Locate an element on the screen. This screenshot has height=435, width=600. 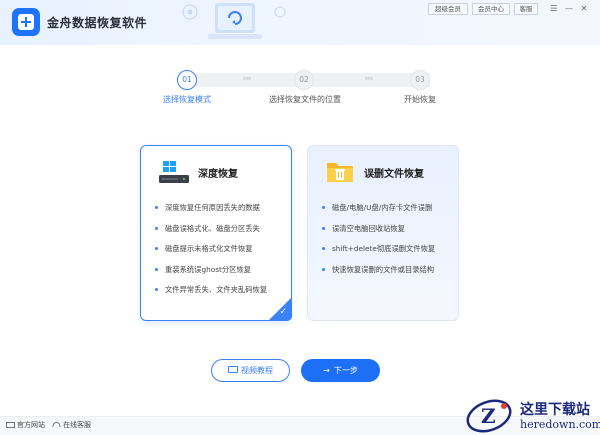
next-step-button: → 下一步 is located at coordinates (340, 370).